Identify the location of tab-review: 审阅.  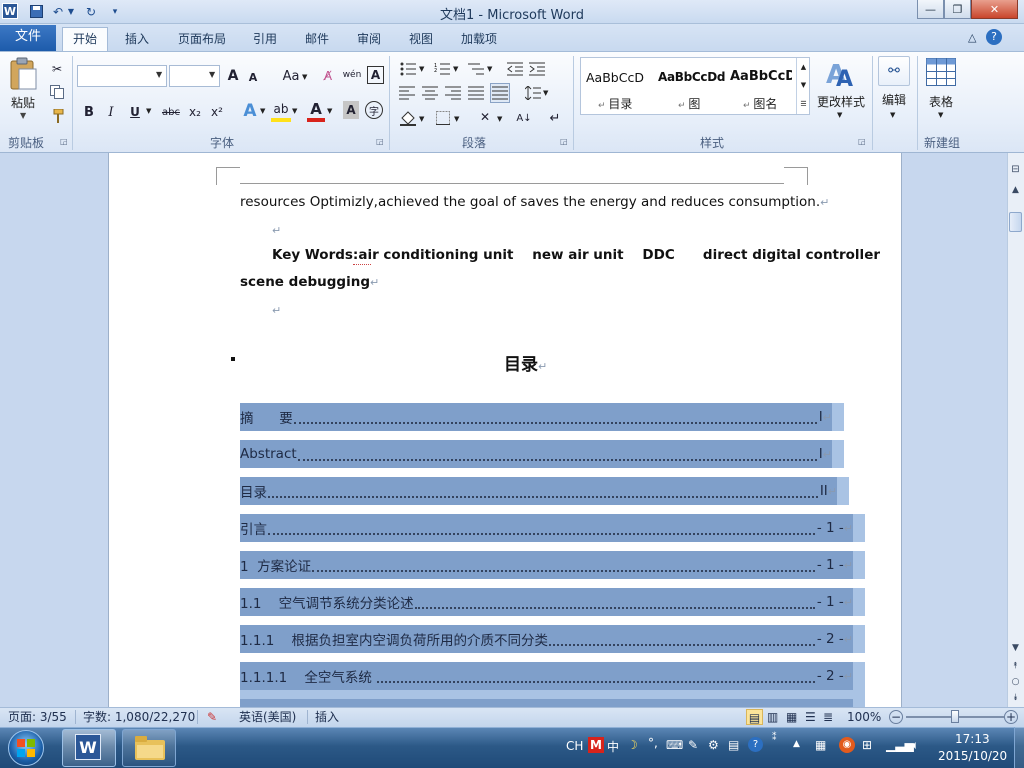
(369, 39).